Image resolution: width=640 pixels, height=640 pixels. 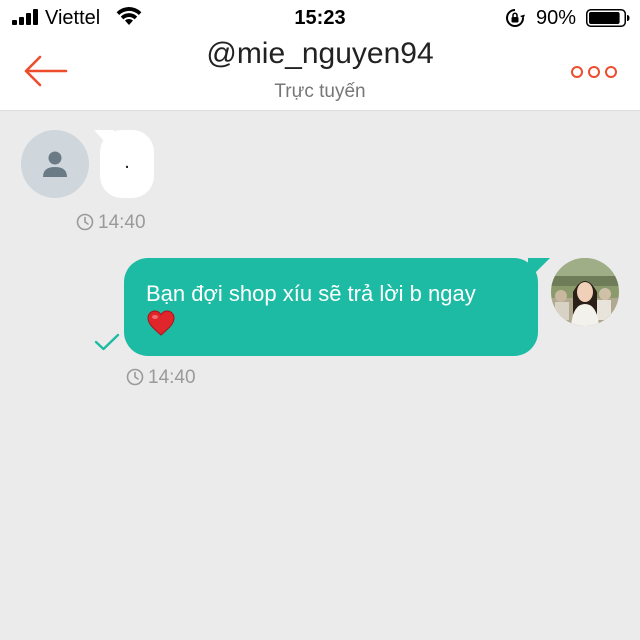 I want to click on battery-icon, so click(x=608, y=18).